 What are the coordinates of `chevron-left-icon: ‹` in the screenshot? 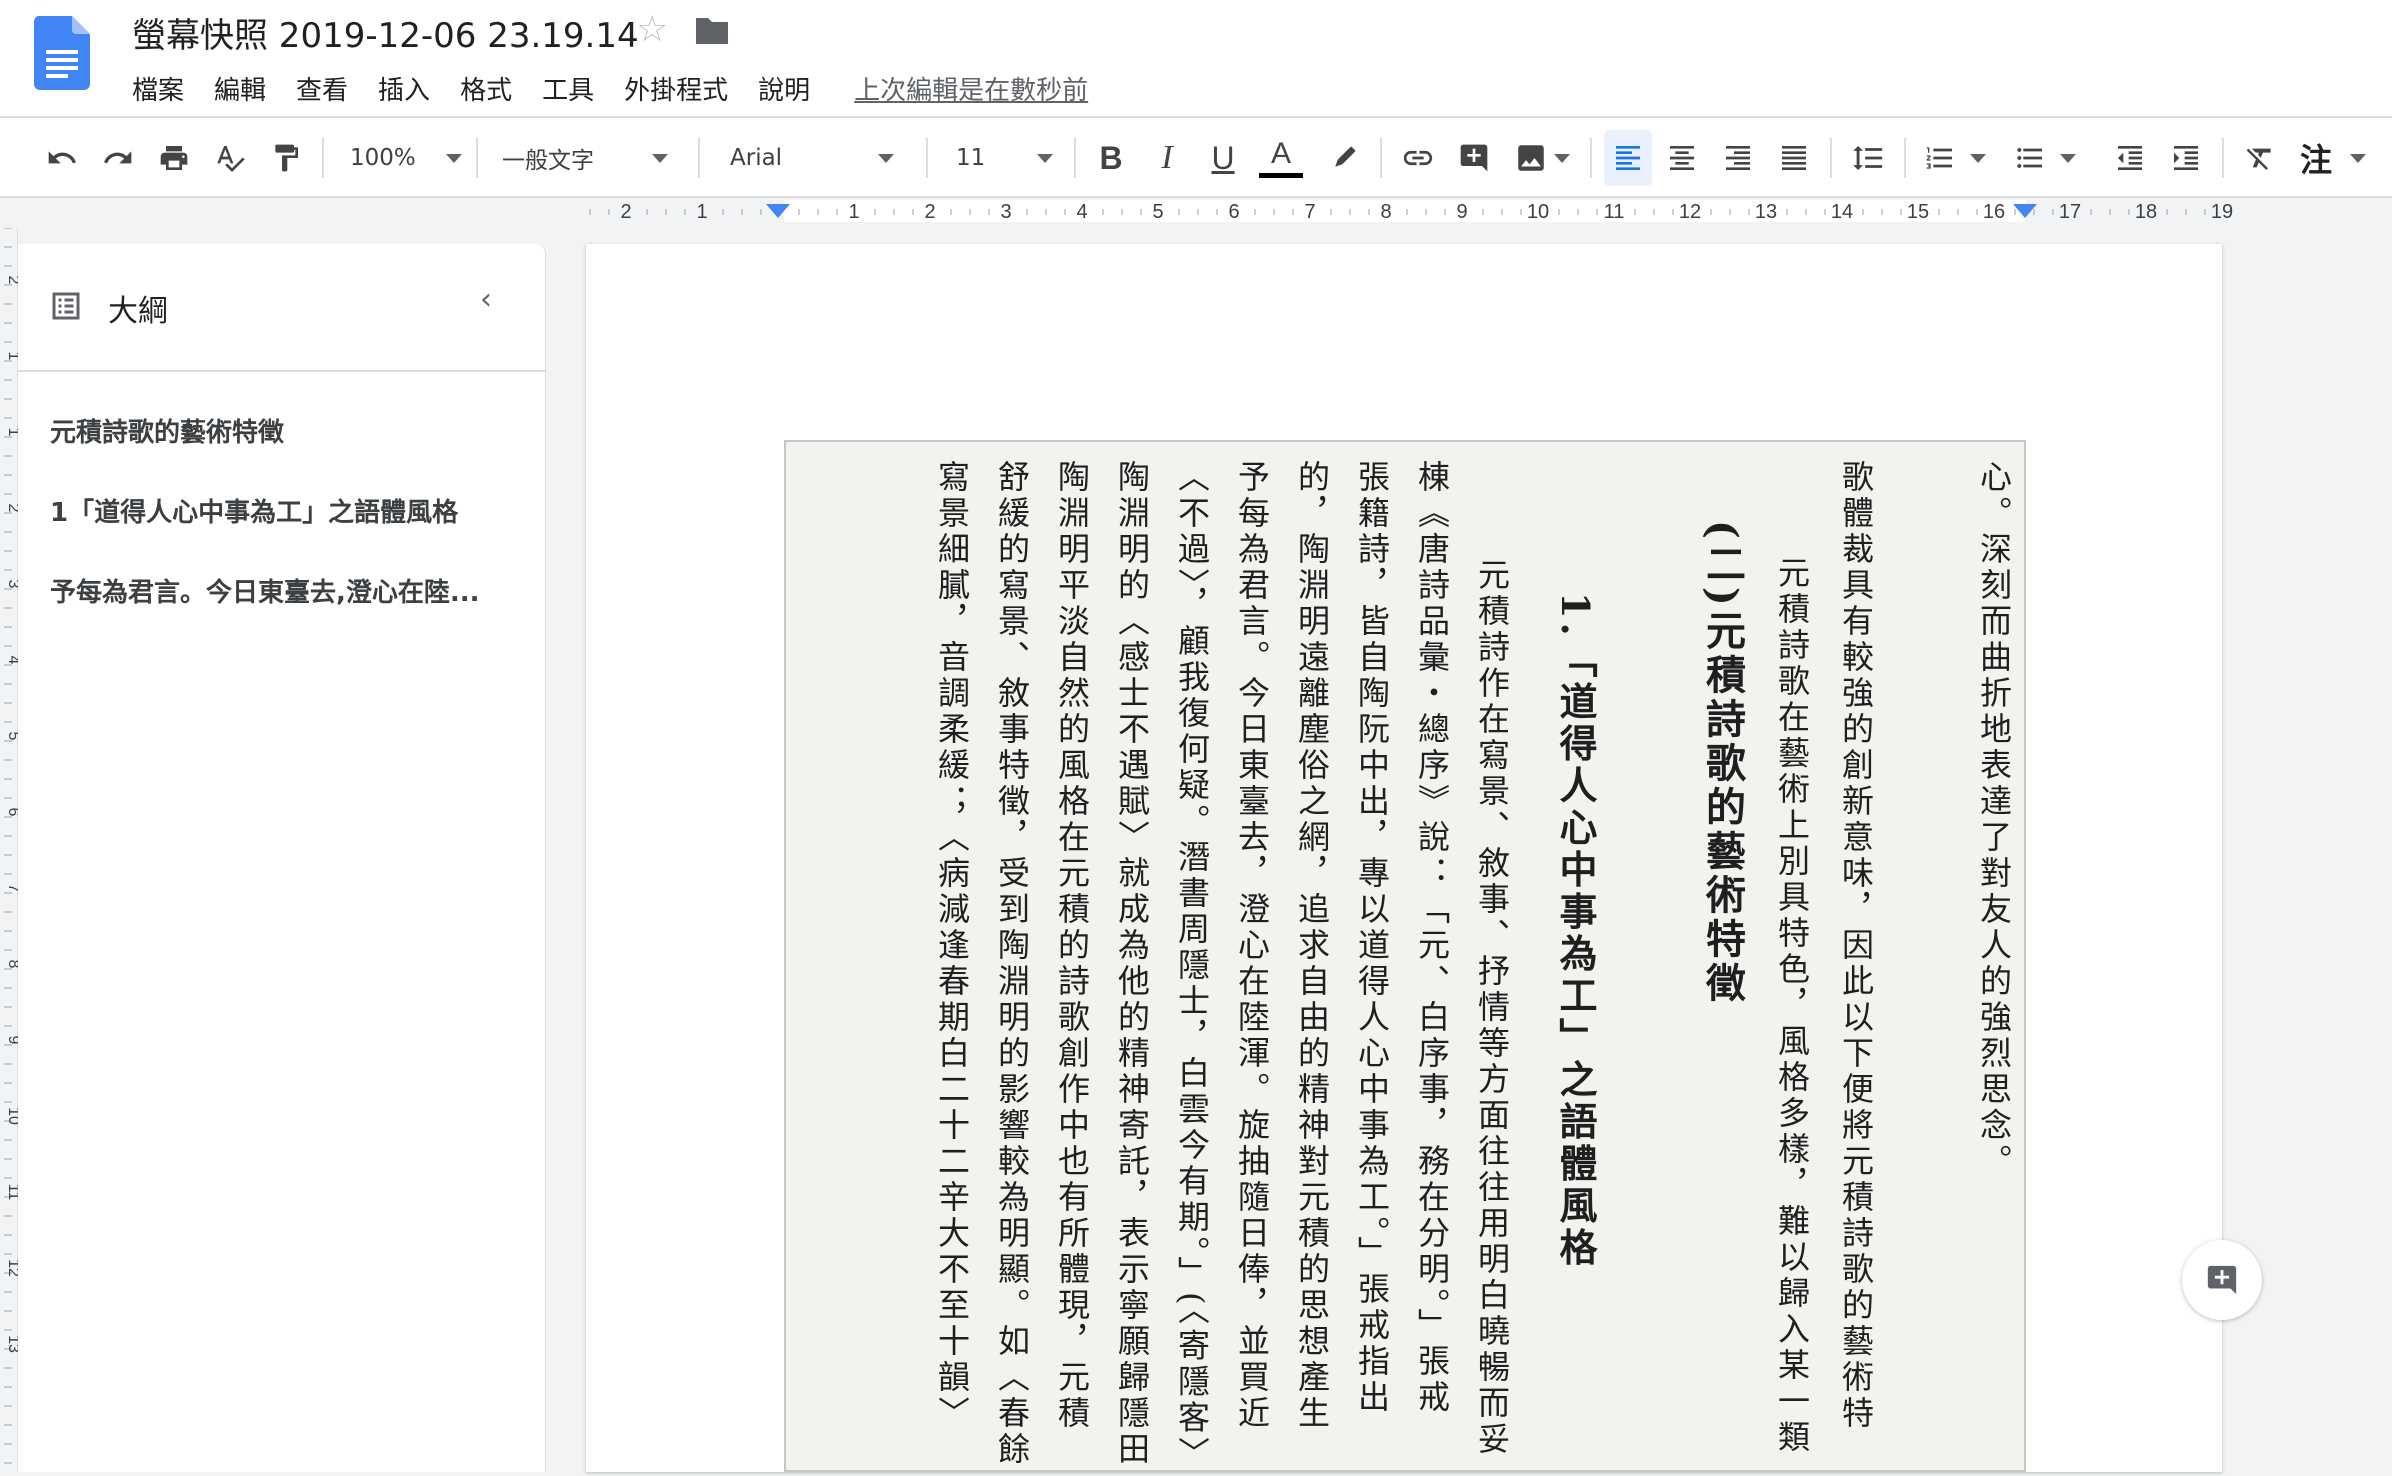 It's located at (486, 299).